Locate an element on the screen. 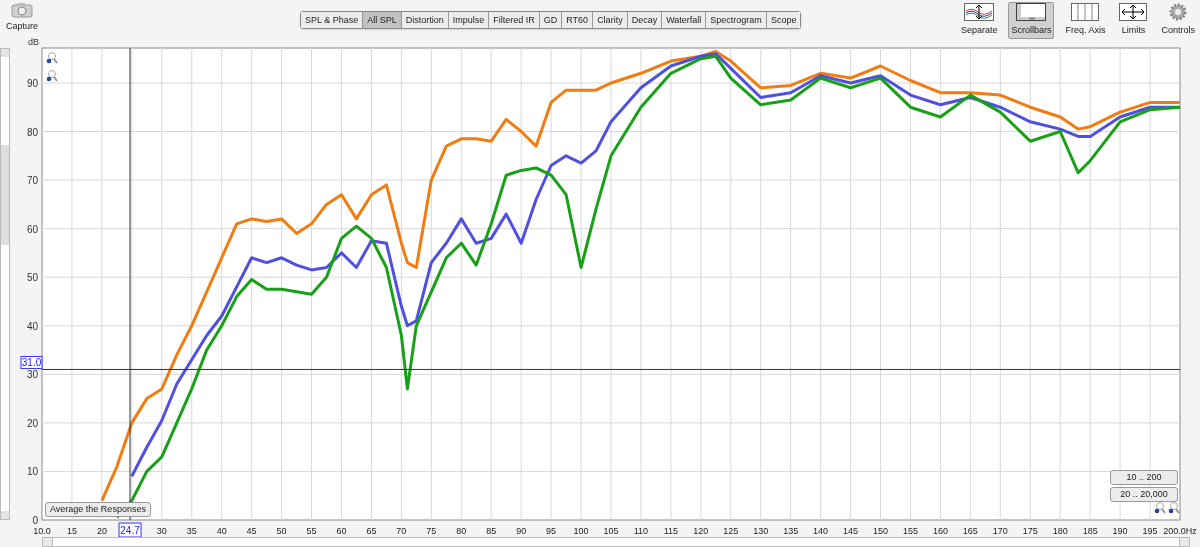 The image size is (1200, 547). settings-icon is located at coordinates (1178, 12).